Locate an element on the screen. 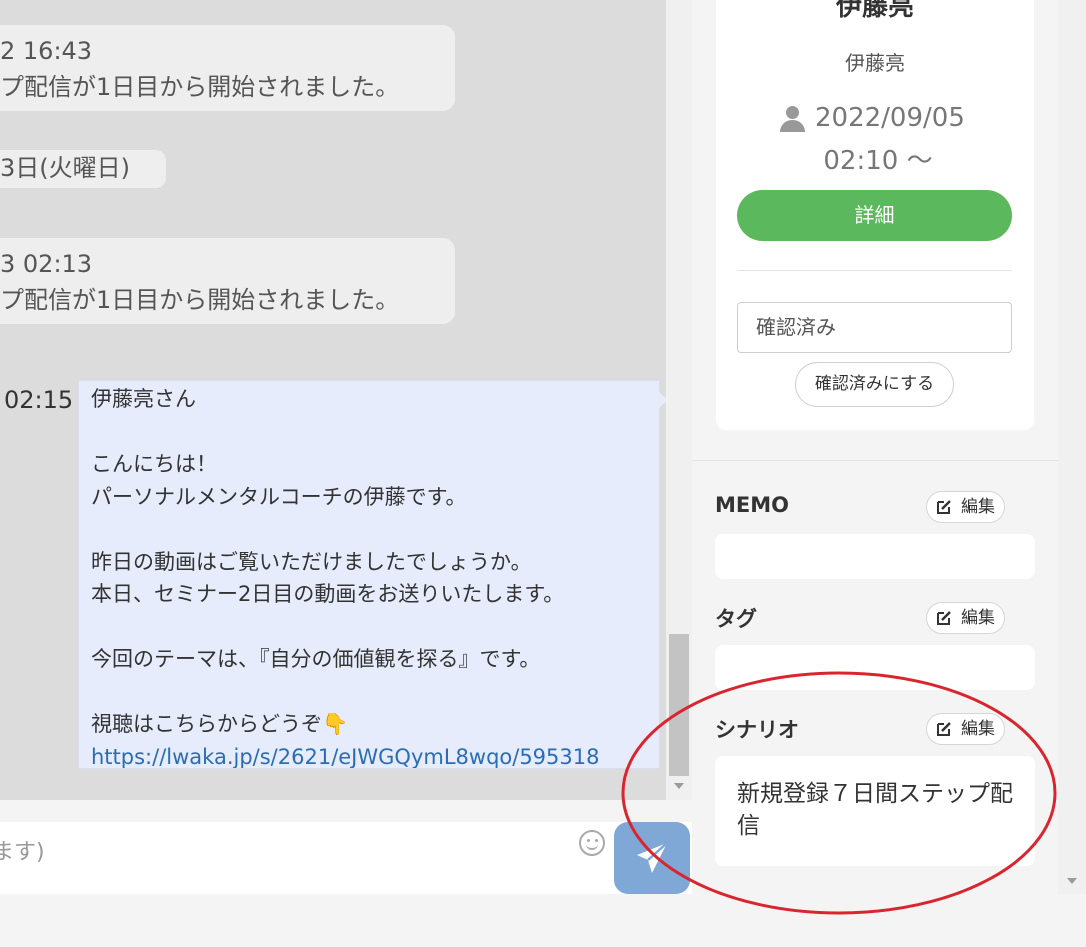 The image size is (1086, 947). system-message-time: 2 16:43 is located at coordinates (46, 51).